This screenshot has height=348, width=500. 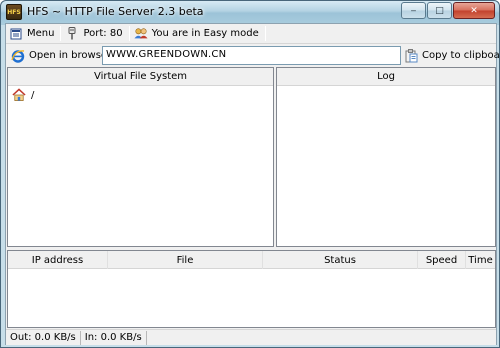 What do you see at coordinates (480, 260) in the screenshot?
I see `column-time: Time` at bounding box center [480, 260].